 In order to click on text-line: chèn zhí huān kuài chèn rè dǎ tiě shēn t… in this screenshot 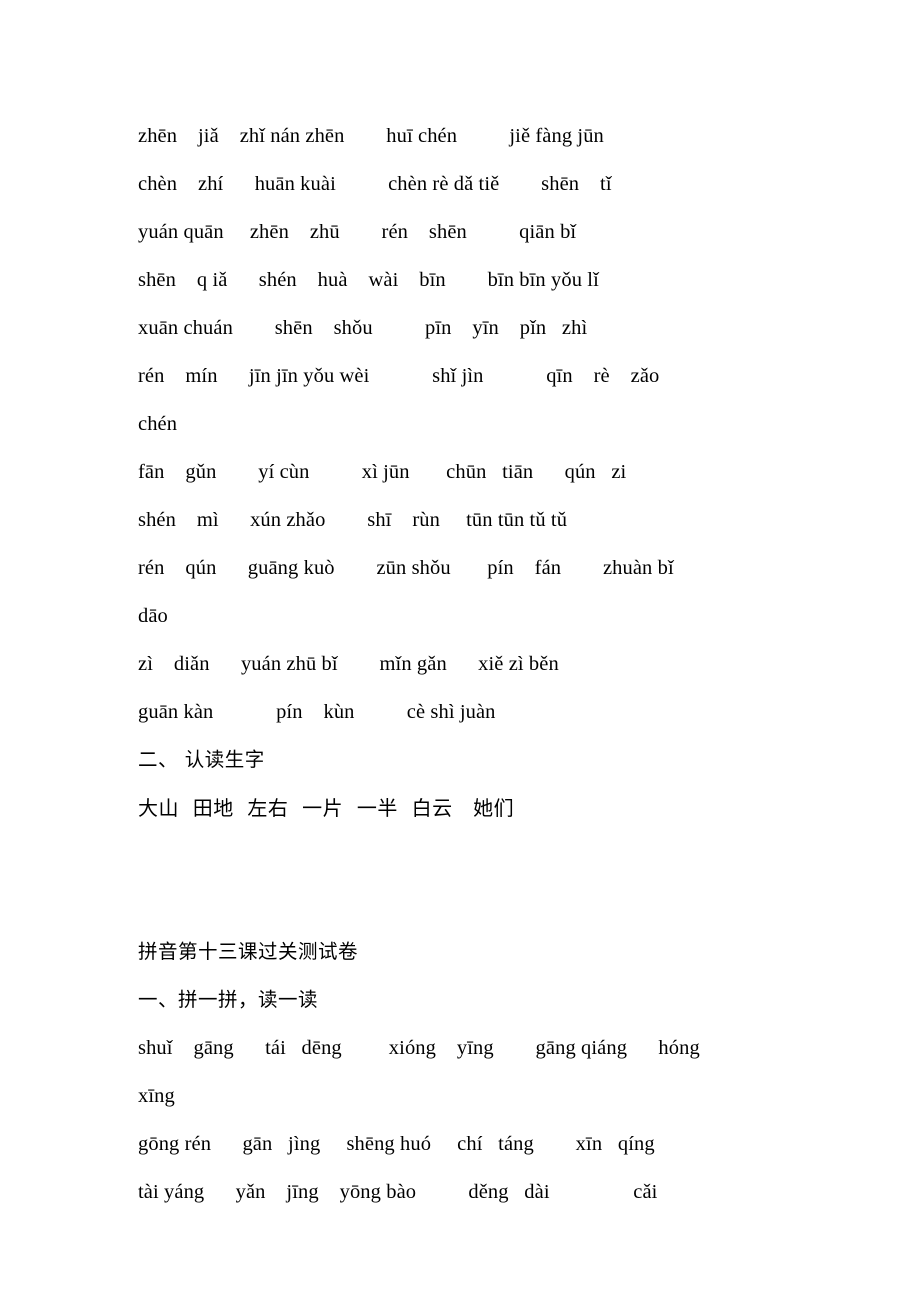, I will do `click(375, 184)`.